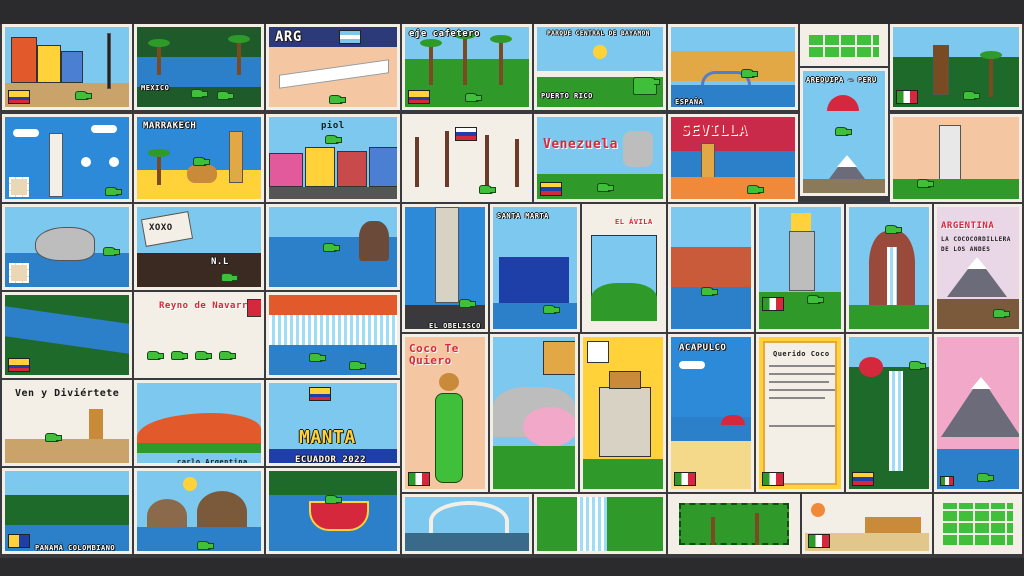 The image size is (1024, 576). Describe the element at coordinates (889, 413) in the screenshot. I see `postcard-angel-falls` at that location.